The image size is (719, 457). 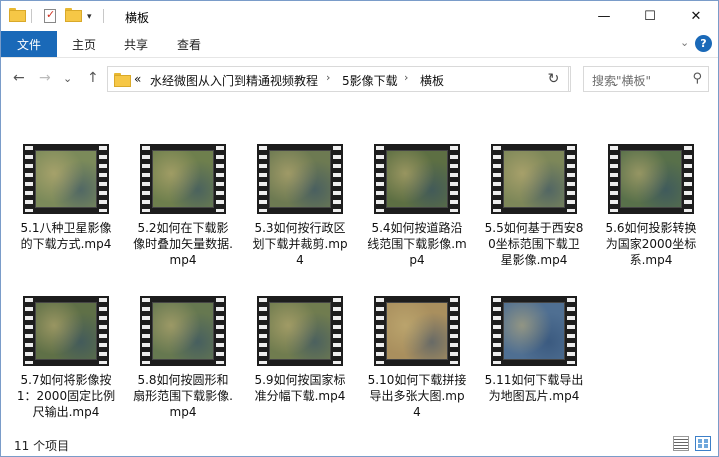 What do you see at coordinates (136, 44) in the screenshot?
I see `tab-share: 共享` at bounding box center [136, 44].